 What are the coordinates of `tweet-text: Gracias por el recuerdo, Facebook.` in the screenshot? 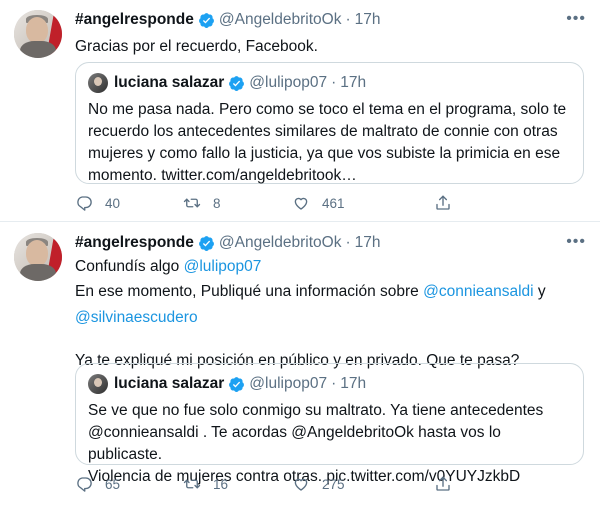 It's located at (330, 47).